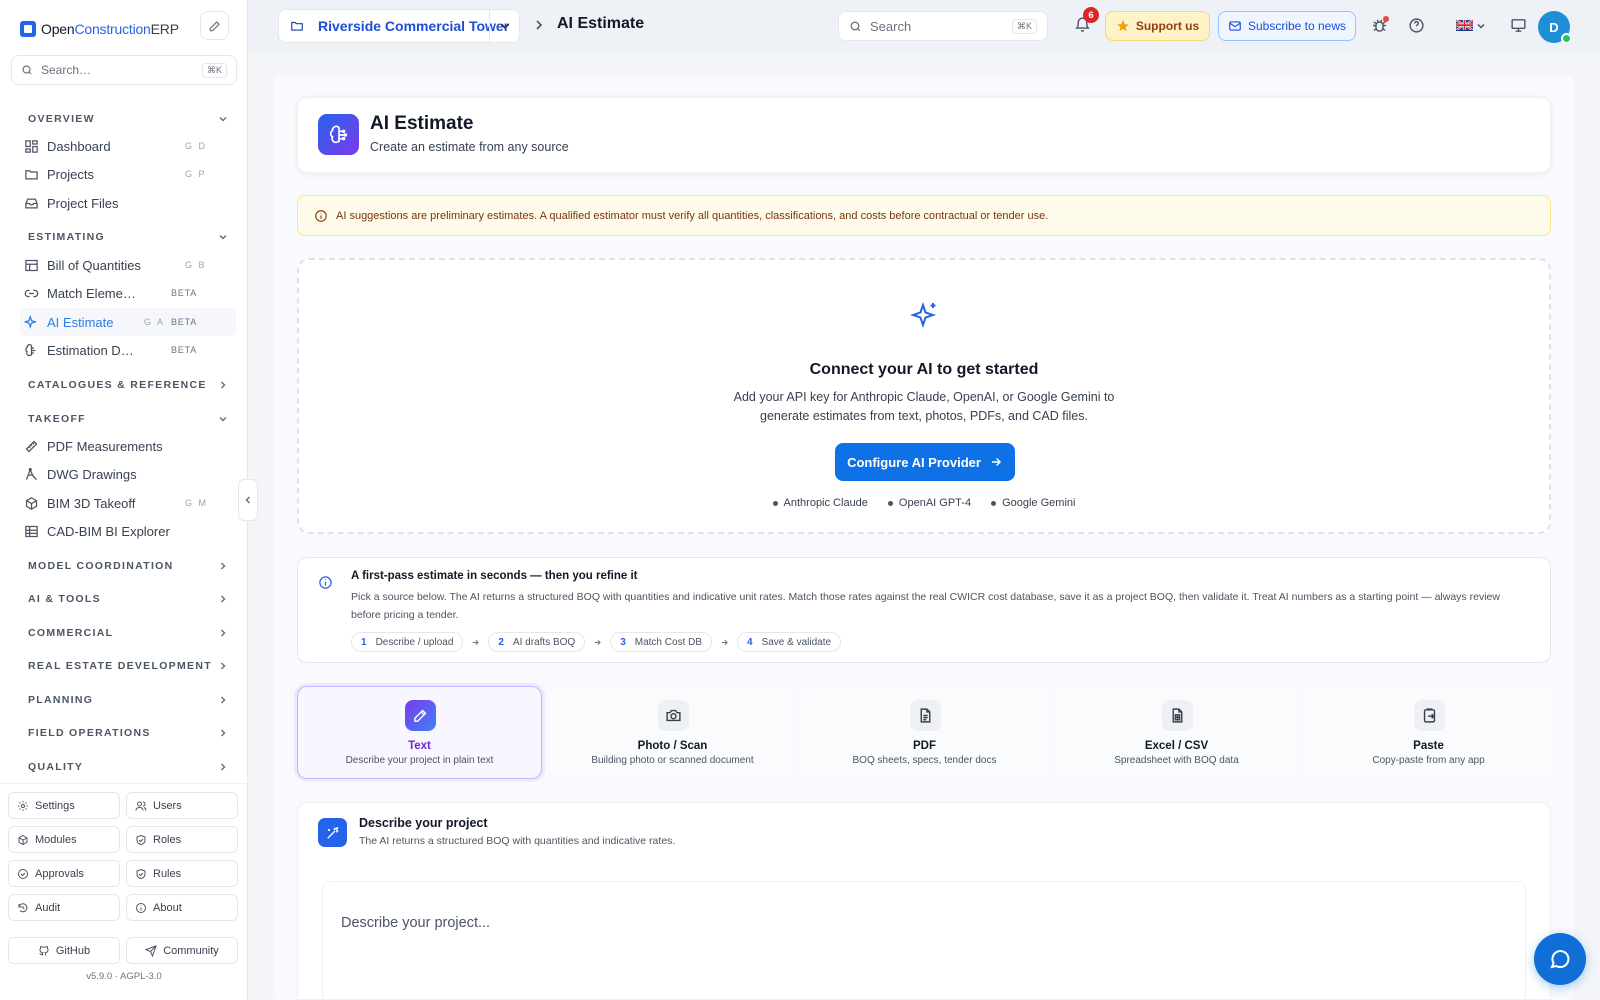 Image resolution: width=1600 pixels, height=1000 pixels. What do you see at coordinates (796, 642) in the screenshot?
I see `step-label: Save & validate` at bounding box center [796, 642].